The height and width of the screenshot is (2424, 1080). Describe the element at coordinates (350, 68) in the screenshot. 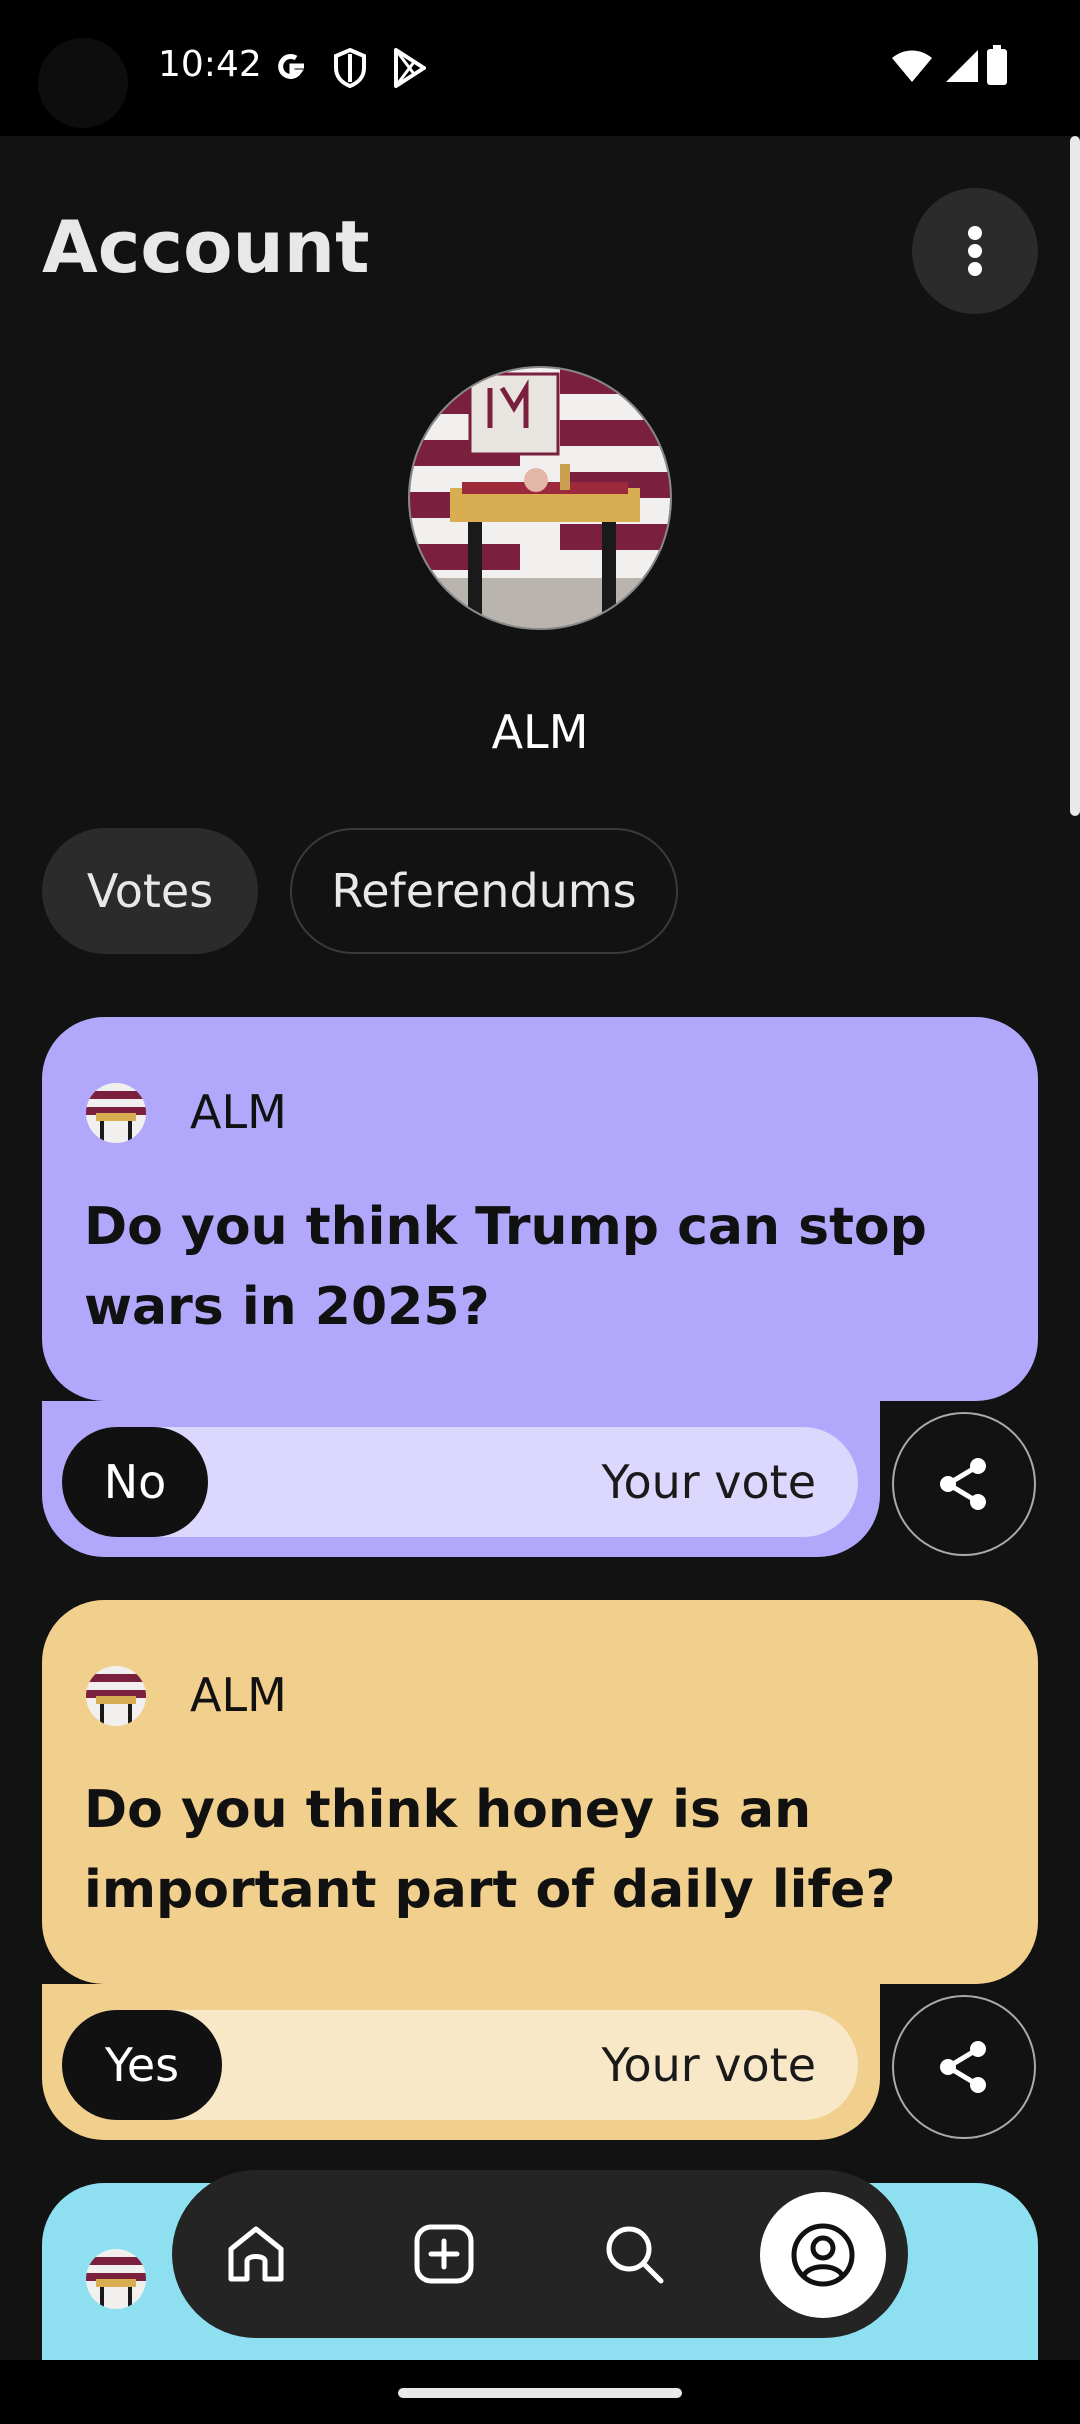

I see `shield-icon` at that location.